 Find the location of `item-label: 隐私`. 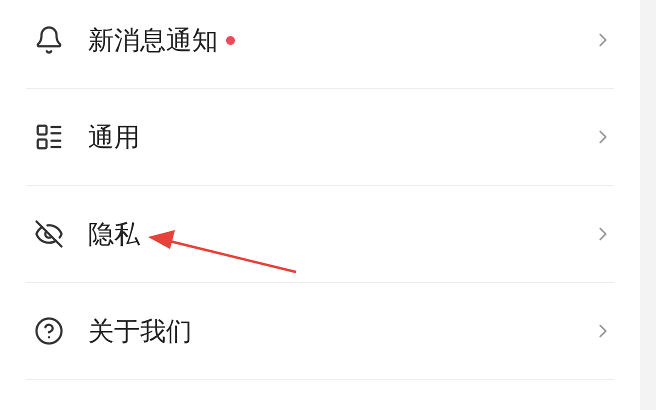

item-label: 隐私 is located at coordinates (114, 234).